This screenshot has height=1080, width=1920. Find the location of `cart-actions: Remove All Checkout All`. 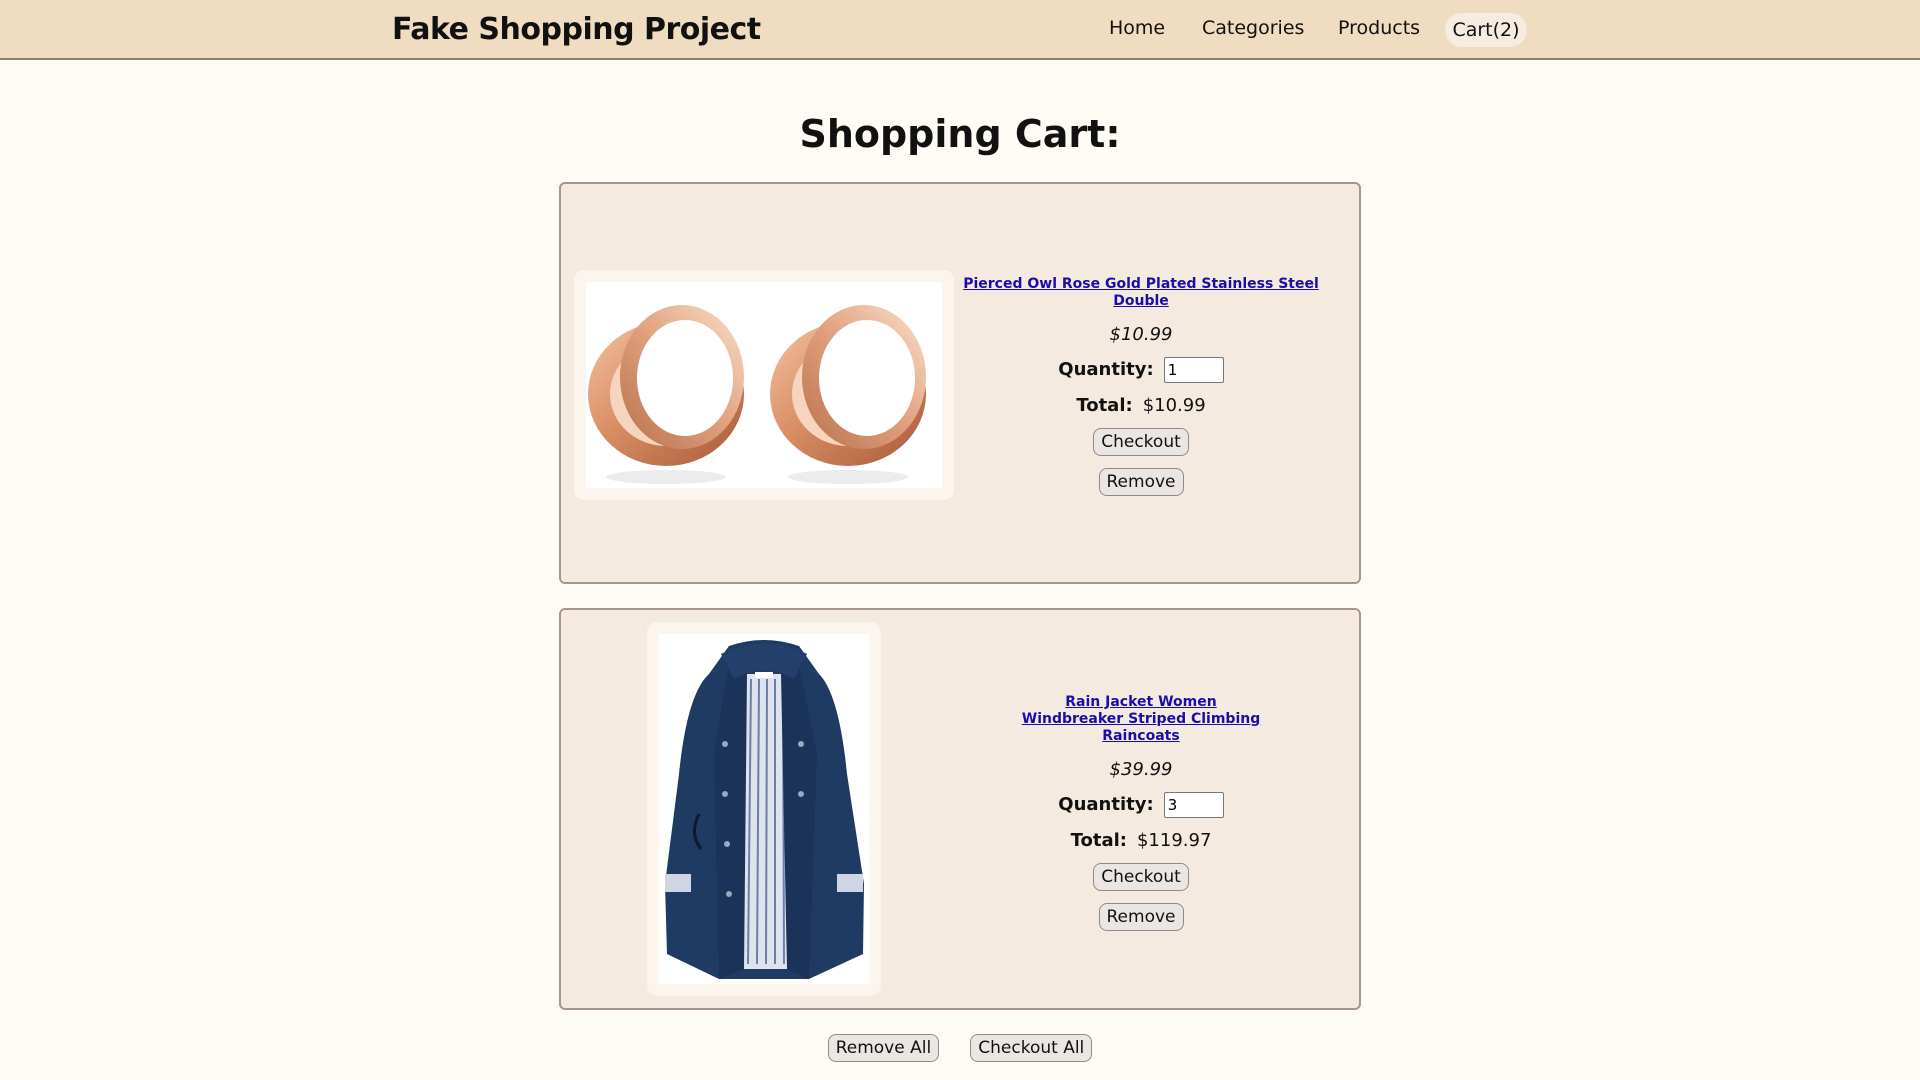

cart-actions: Remove All Checkout All is located at coordinates (960, 1048).